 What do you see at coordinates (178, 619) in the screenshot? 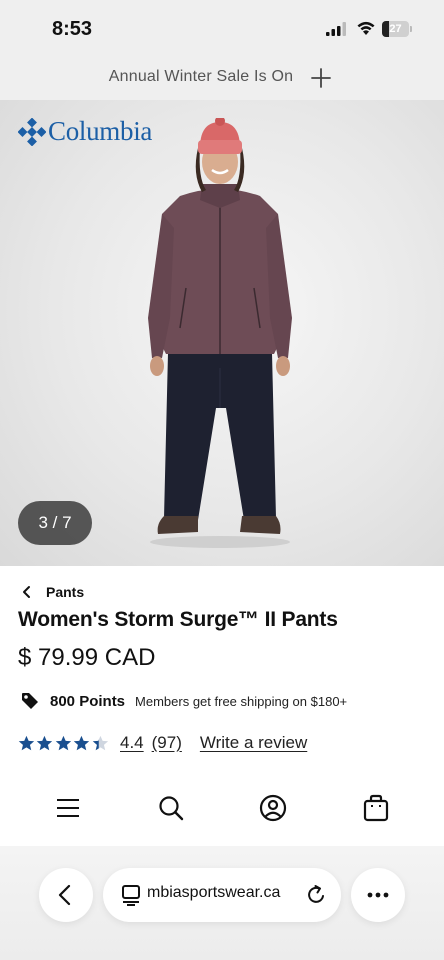
I see `product-title: Women's Storm Surge™ II Pants` at bounding box center [178, 619].